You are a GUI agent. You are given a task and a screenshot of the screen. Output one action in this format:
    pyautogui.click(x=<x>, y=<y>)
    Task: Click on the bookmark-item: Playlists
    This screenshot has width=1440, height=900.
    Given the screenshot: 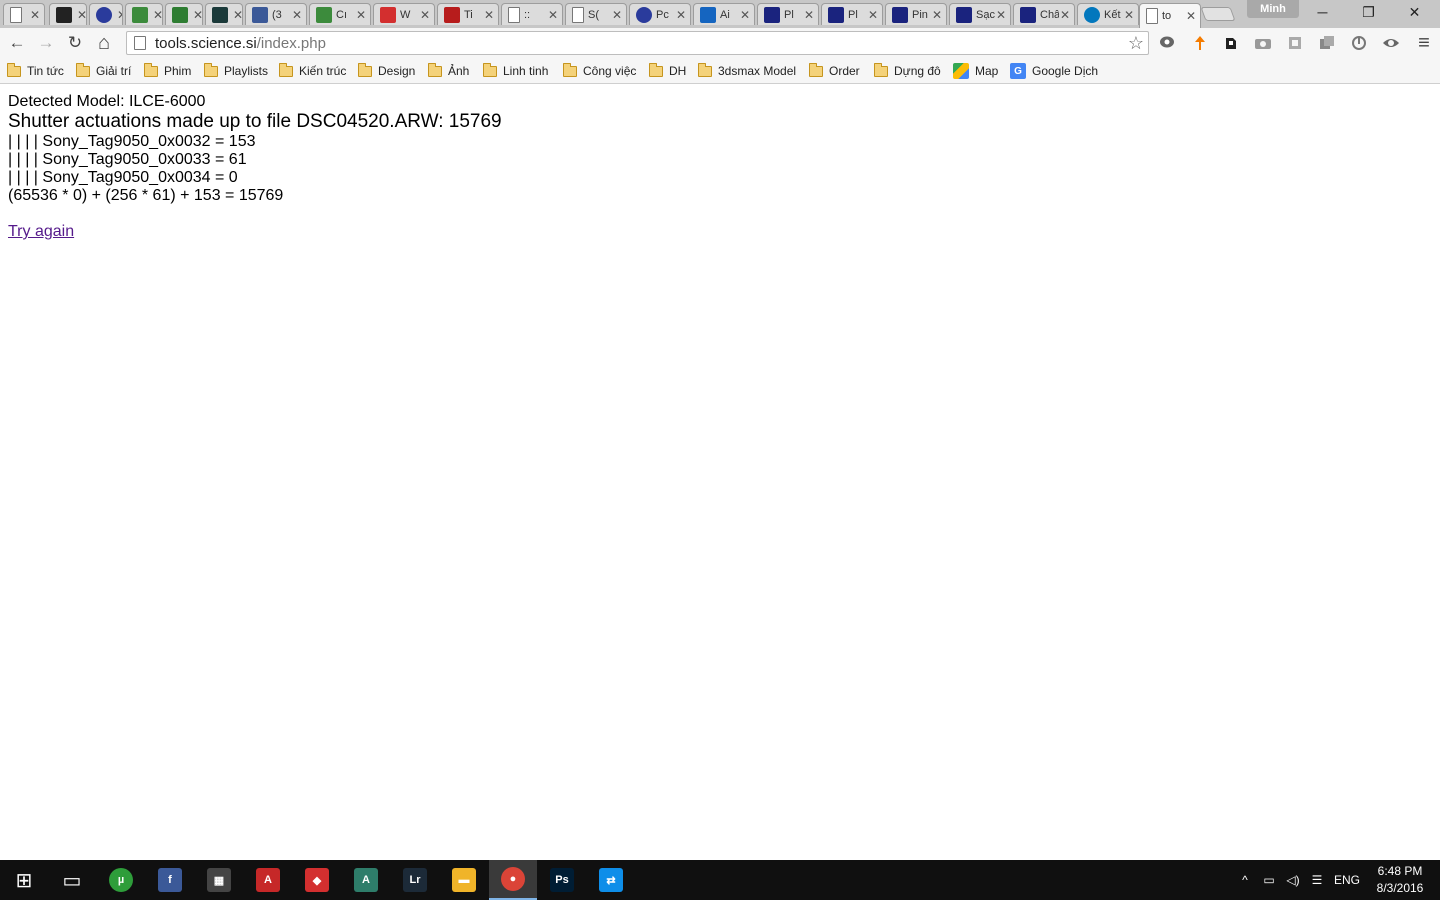 What is the action you would take?
    pyautogui.click(x=235, y=71)
    